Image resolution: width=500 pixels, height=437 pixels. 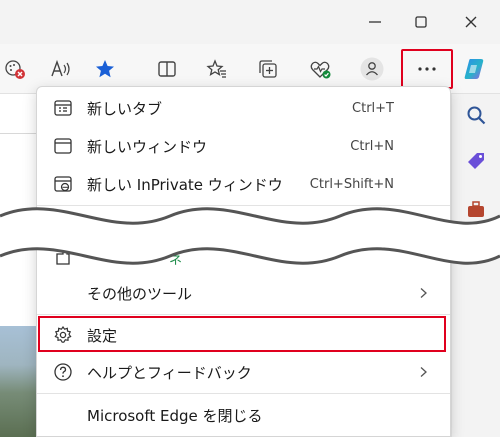 I want to click on menu-item-help-and-feedback: ヘルプとフィードバック, so click(x=243, y=372).